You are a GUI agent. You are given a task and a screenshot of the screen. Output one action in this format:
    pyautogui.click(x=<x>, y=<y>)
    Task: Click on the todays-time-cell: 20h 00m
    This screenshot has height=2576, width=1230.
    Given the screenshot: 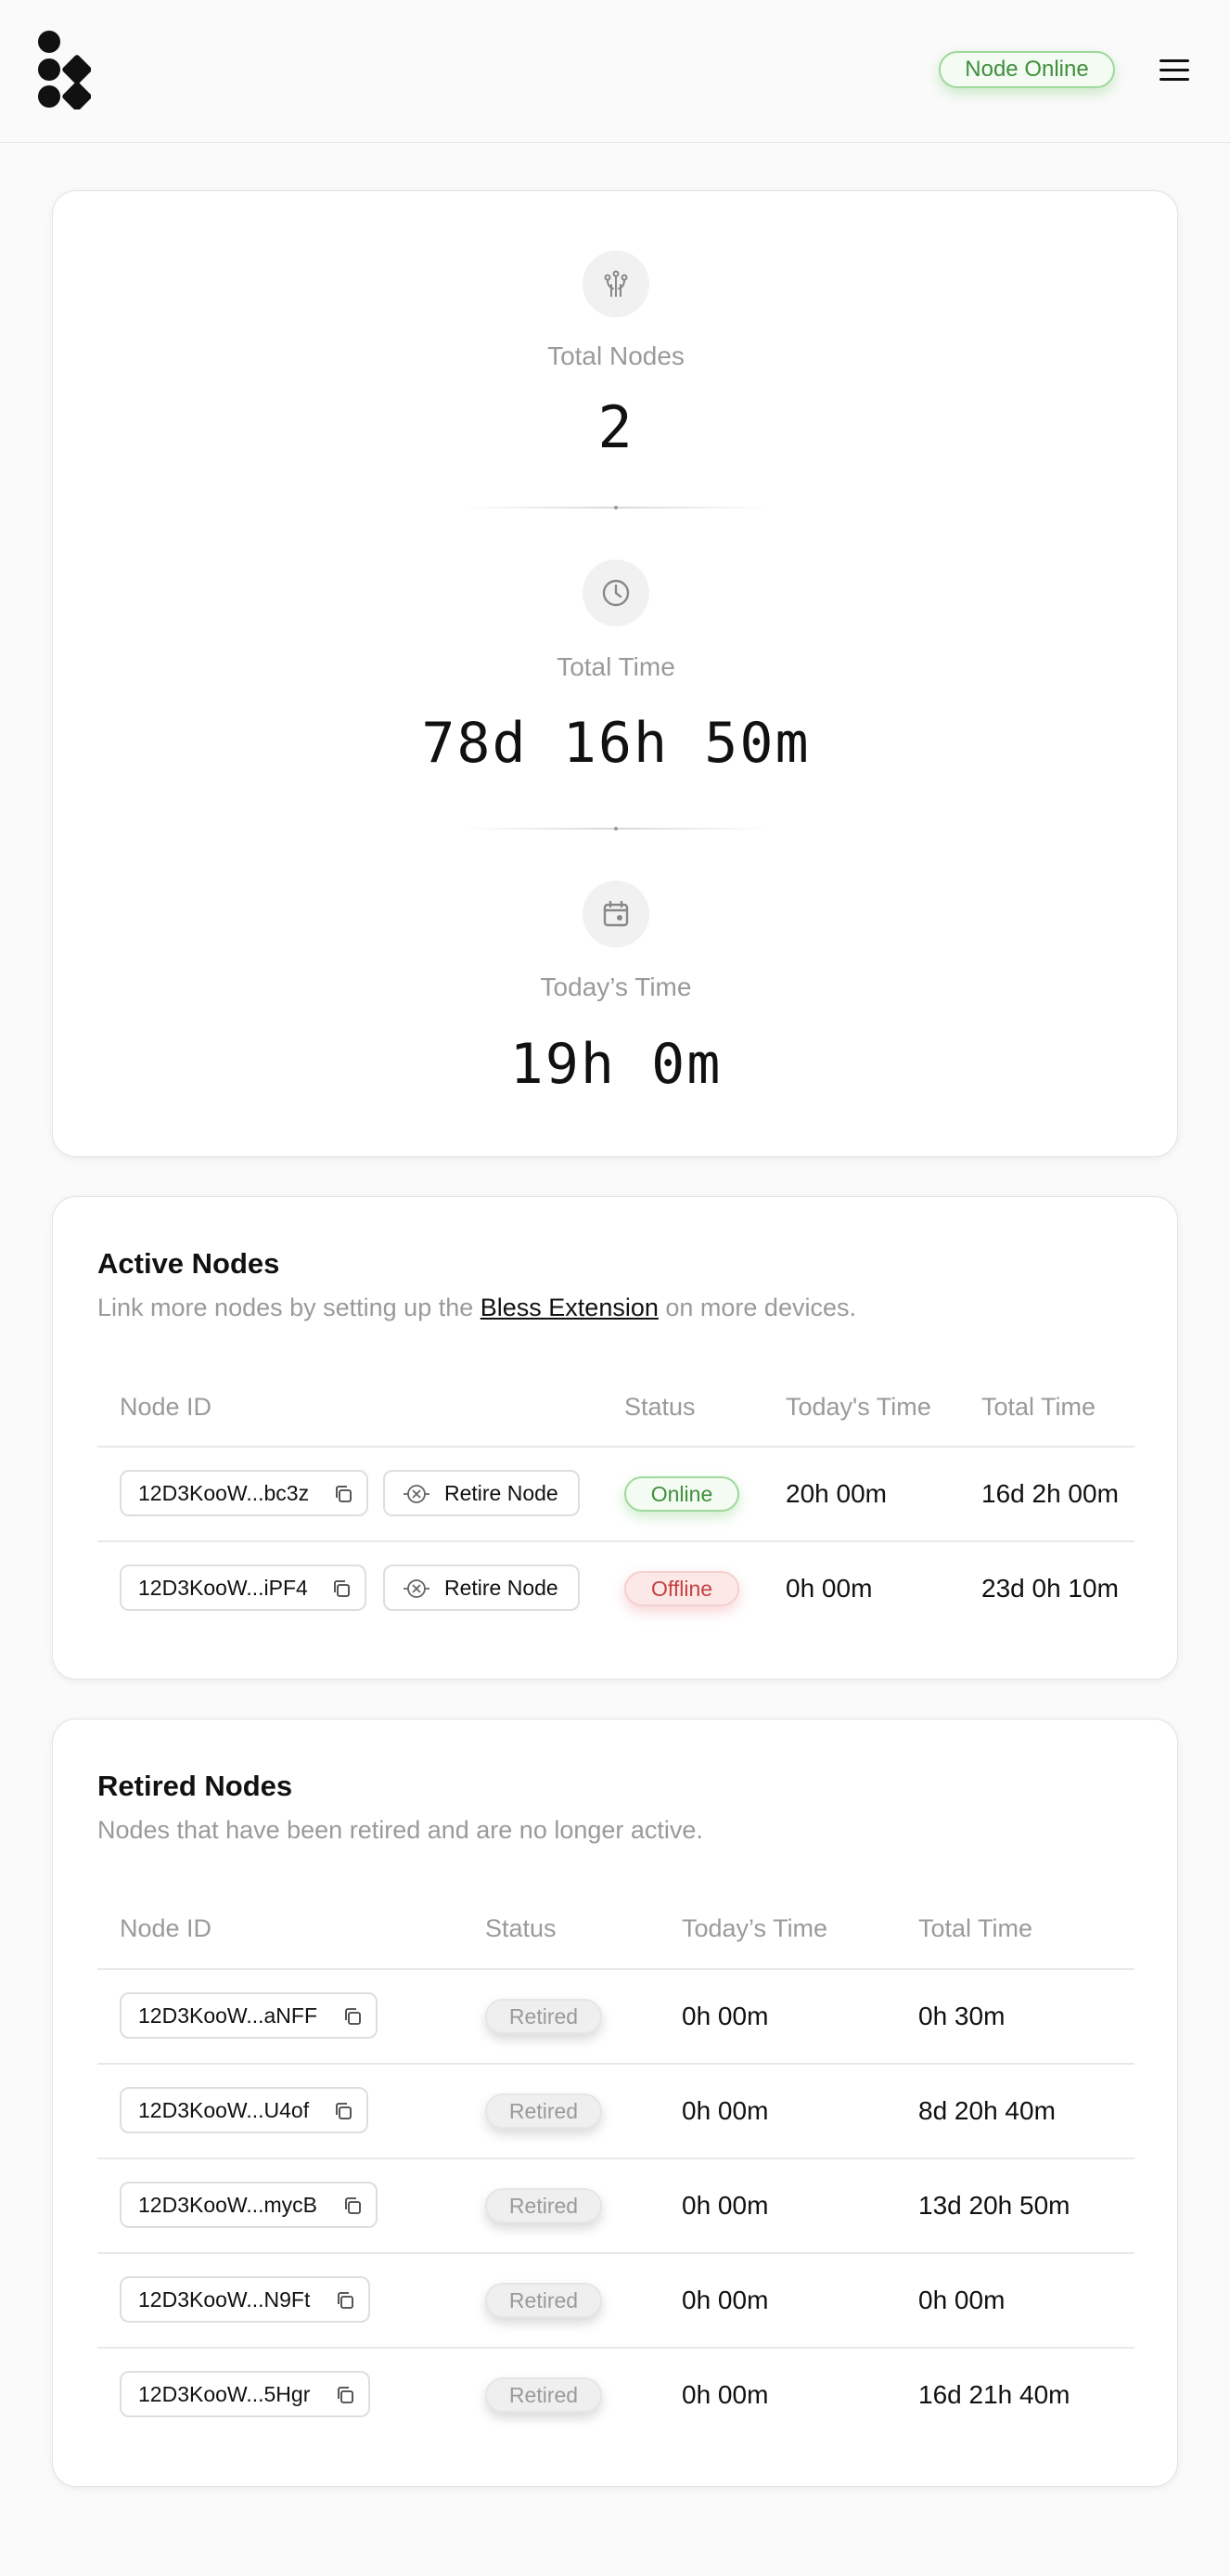 What is the action you would take?
    pyautogui.click(x=837, y=1494)
    